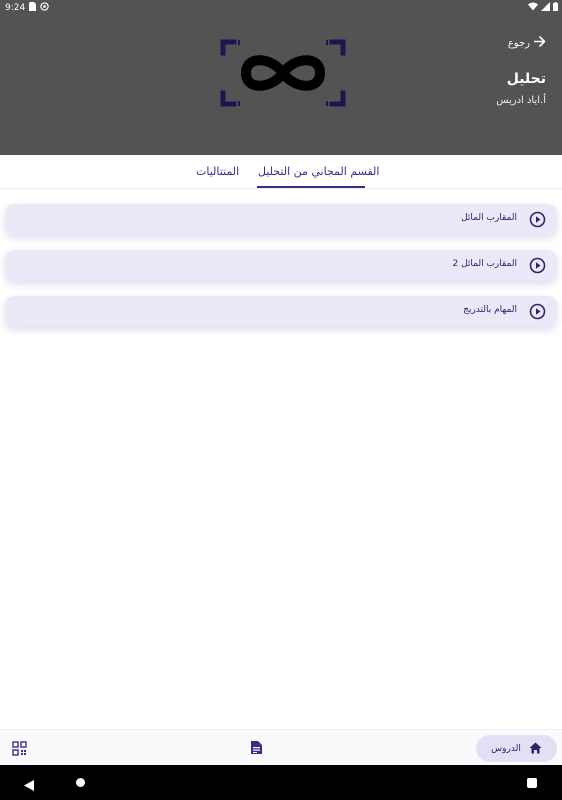 Image resolution: width=562 pixels, height=800 pixels. I want to click on lesson-item: المهام بالتدريج, so click(281, 311).